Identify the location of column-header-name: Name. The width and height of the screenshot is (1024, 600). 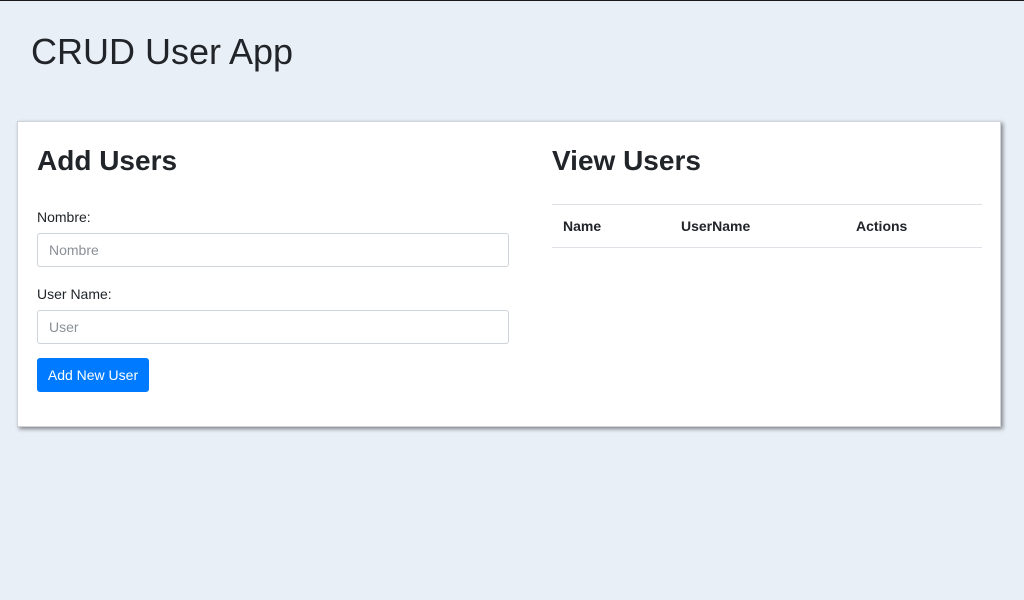
(611, 226).